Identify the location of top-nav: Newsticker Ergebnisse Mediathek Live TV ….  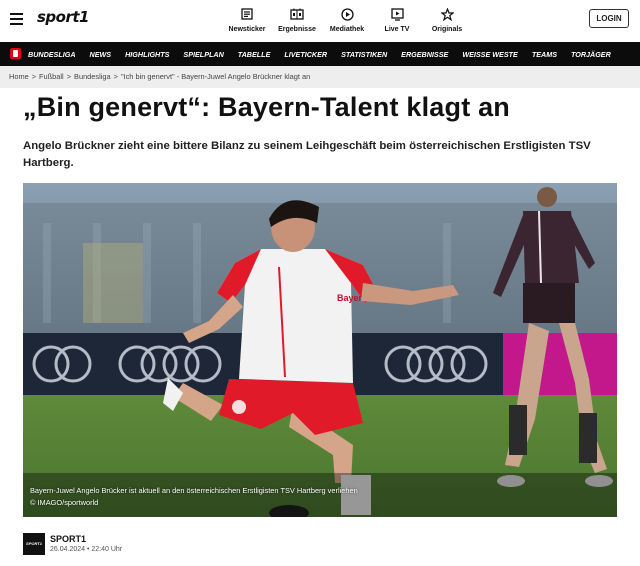
(347, 19).